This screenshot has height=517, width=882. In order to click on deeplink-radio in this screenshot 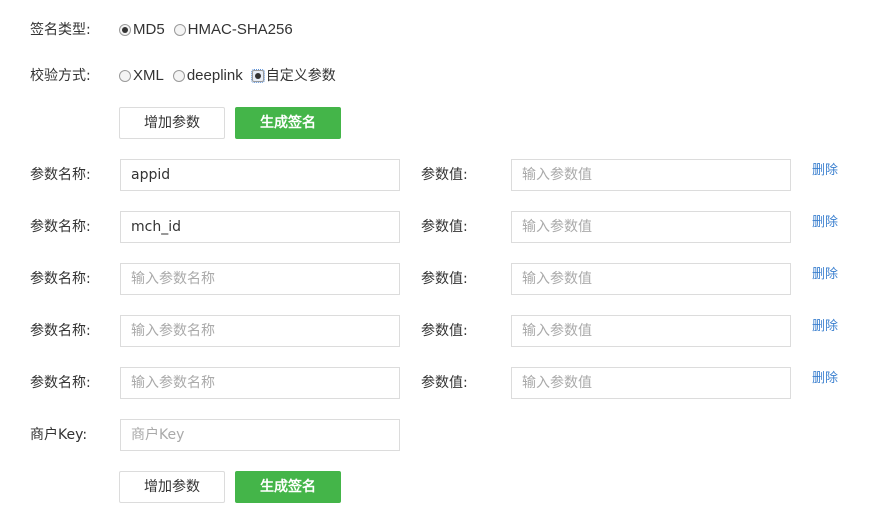, I will do `click(178, 76)`.